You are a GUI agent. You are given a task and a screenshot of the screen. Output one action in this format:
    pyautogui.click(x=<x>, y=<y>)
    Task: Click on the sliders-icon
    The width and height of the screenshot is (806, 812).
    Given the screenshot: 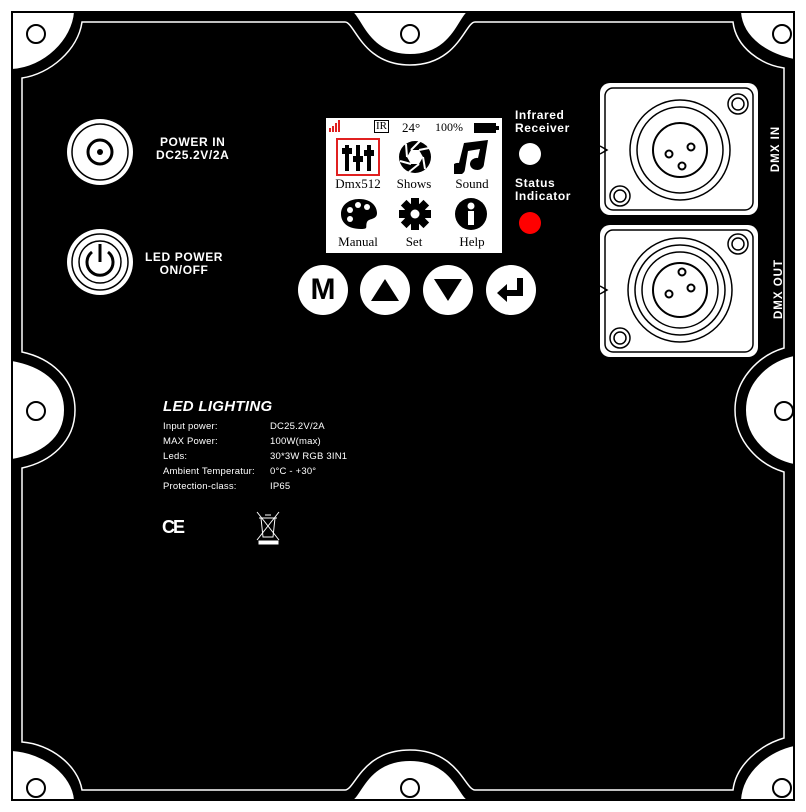 What is the action you would take?
    pyautogui.click(x=358, y=157)
    